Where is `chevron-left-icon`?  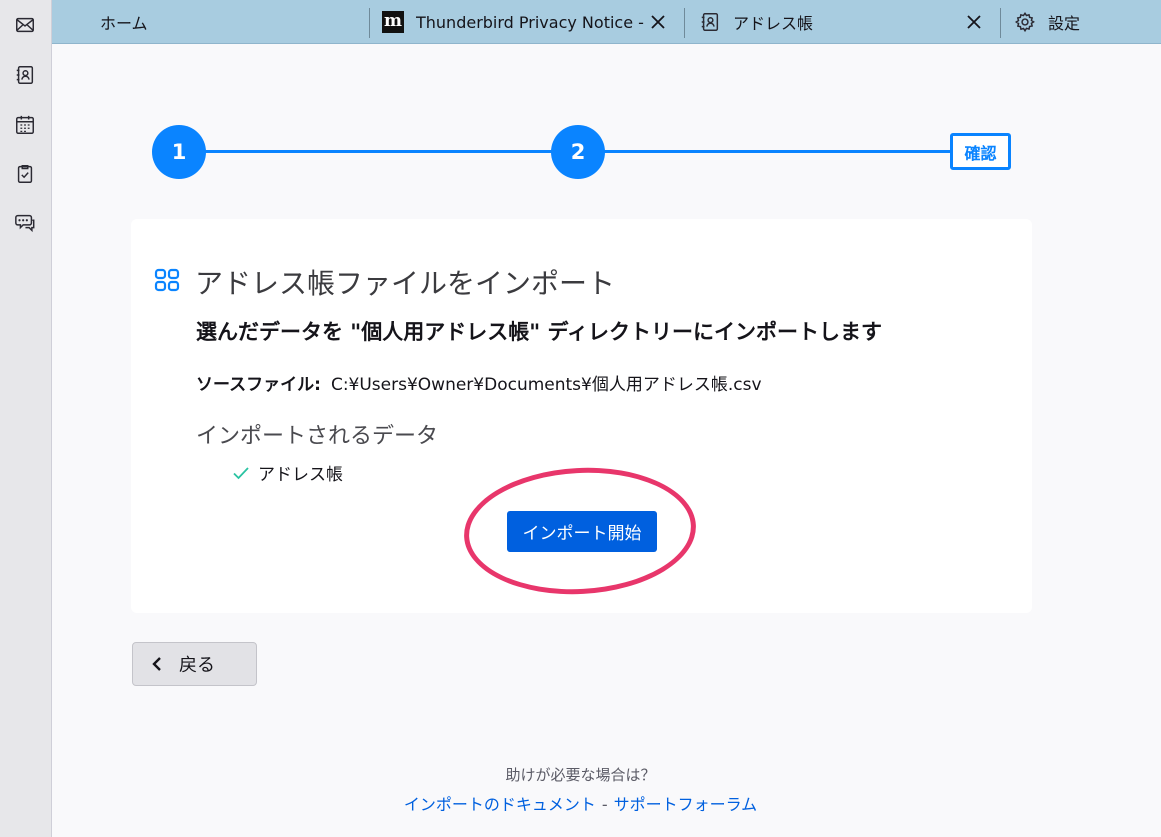
chevron-left-icon is located at coordinates (156, 664).